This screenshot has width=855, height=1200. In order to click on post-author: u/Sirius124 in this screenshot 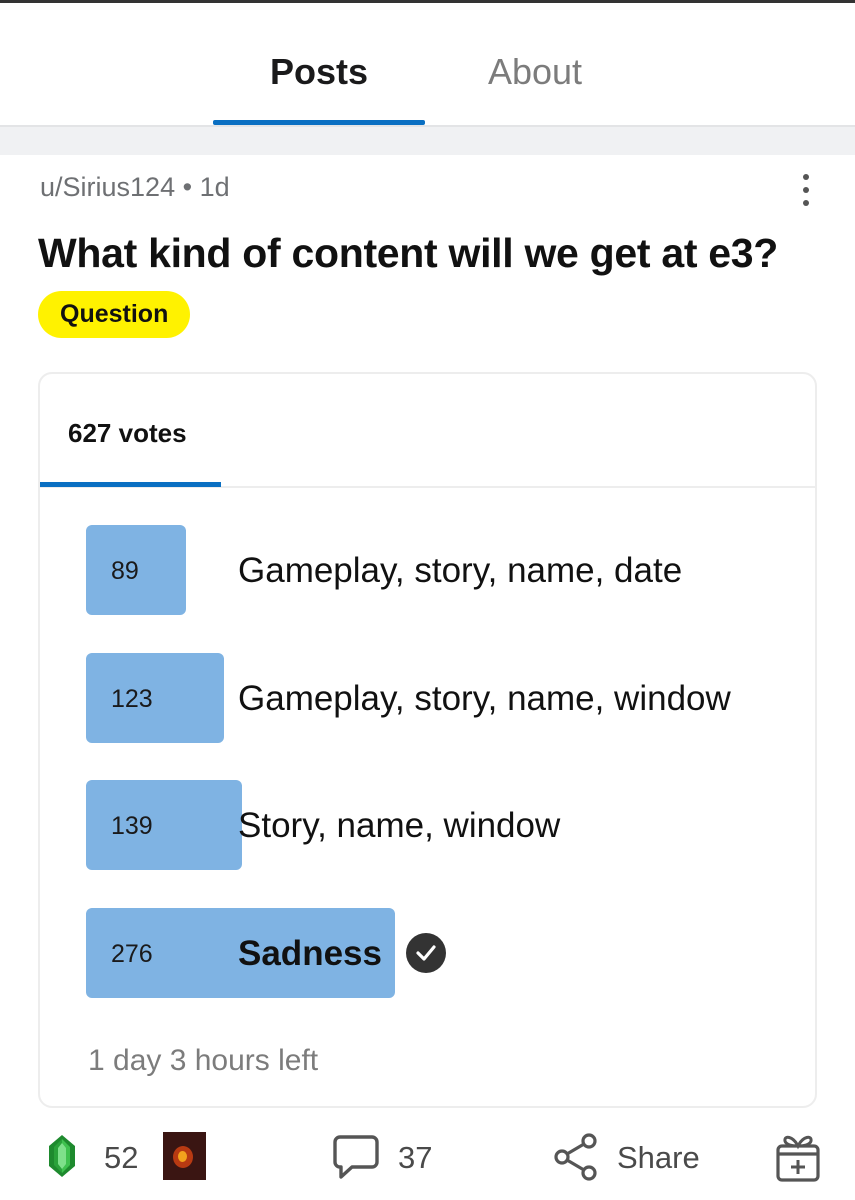, I will do `click(107, 187)`.